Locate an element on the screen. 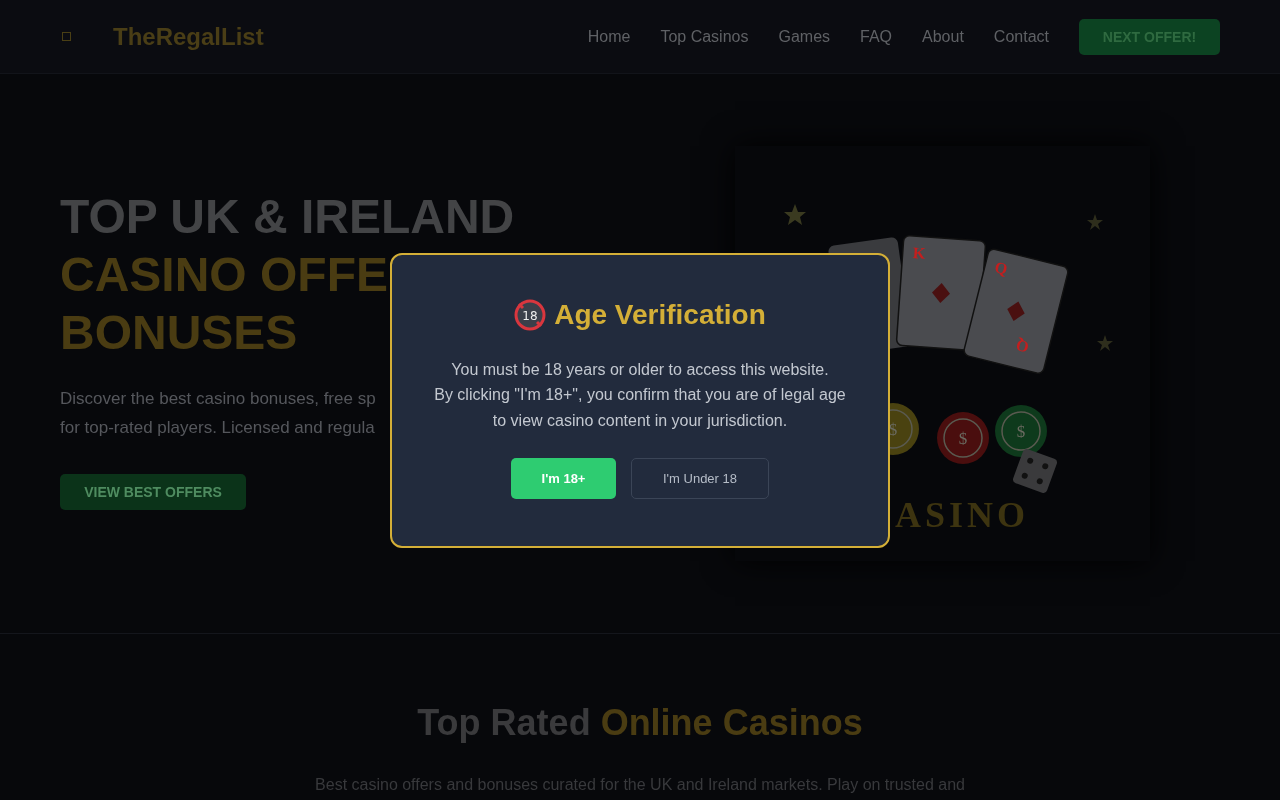  hero-headline: BONUSES is located at coordinates (179, 332).